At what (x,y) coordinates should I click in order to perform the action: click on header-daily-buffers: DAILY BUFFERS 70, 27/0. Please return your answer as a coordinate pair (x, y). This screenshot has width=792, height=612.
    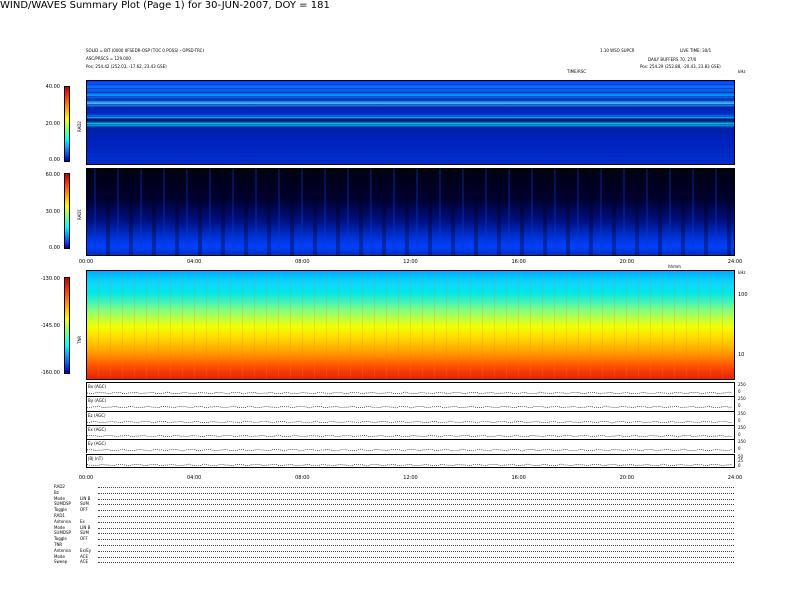
    Looking at the image, I should click on (672, 59).